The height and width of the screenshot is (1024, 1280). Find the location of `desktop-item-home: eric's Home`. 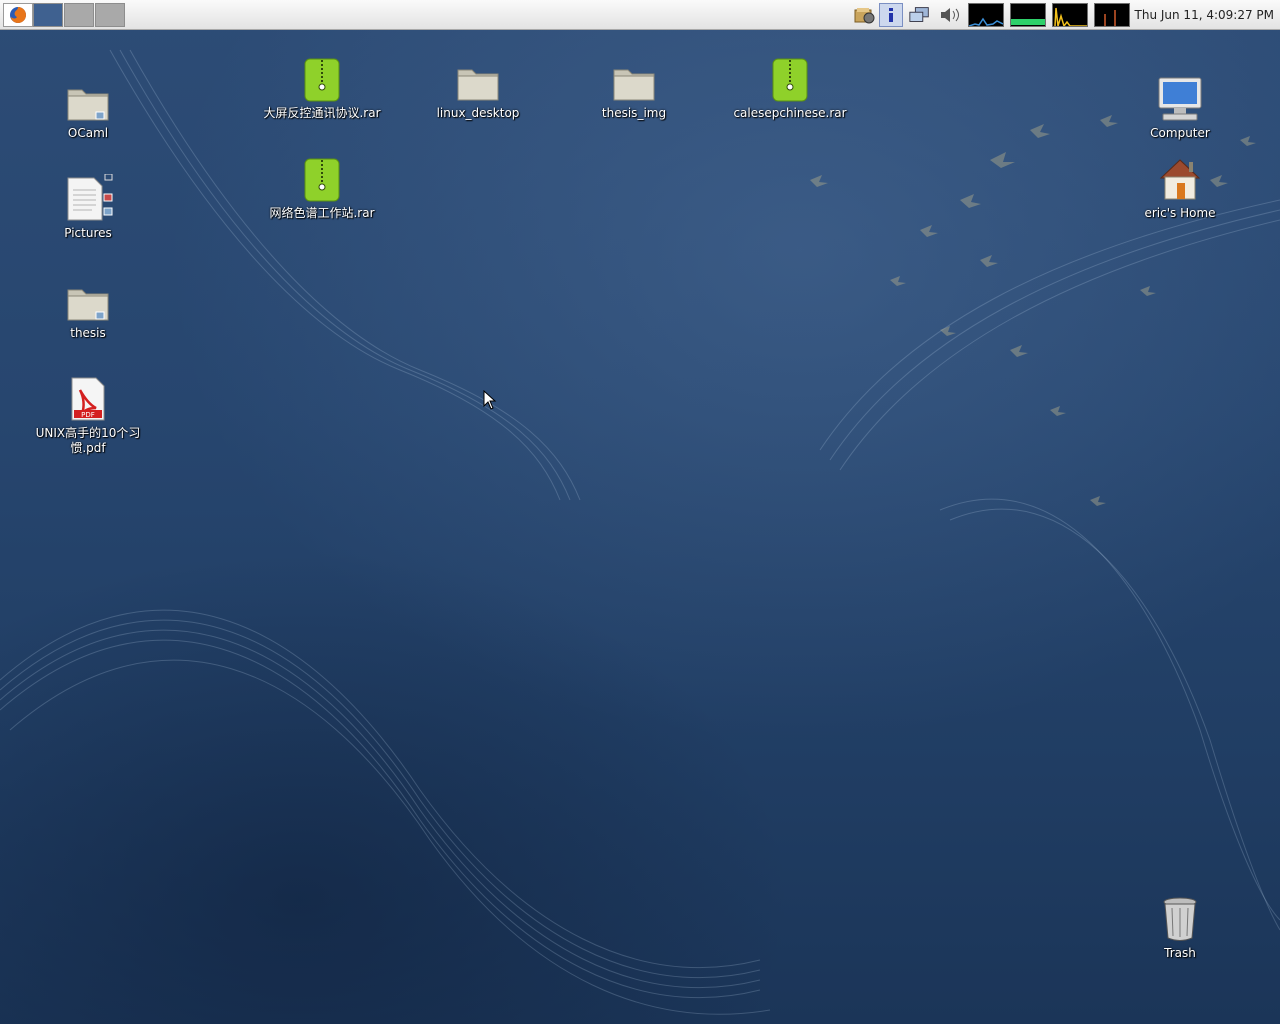

desktop-item-home: eric's Home is located at coordinates (1180, 187).